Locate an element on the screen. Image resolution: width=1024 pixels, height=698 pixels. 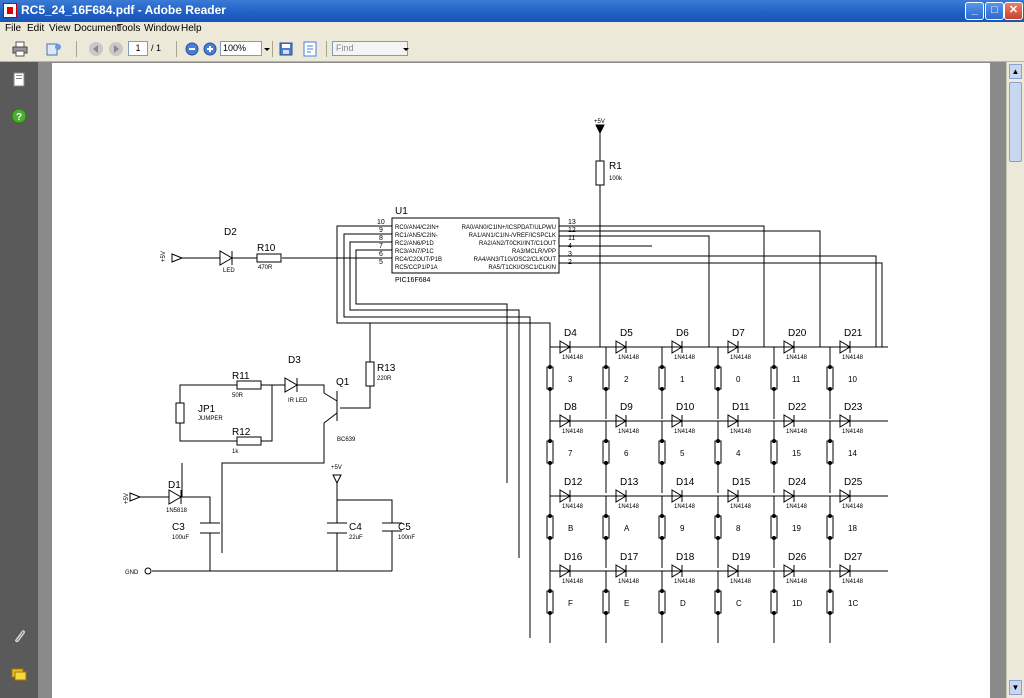
title-bar: RC5_24_16F684.pdf - Adobe Reader _ □ ✕ is located at coordinates (512, 11).